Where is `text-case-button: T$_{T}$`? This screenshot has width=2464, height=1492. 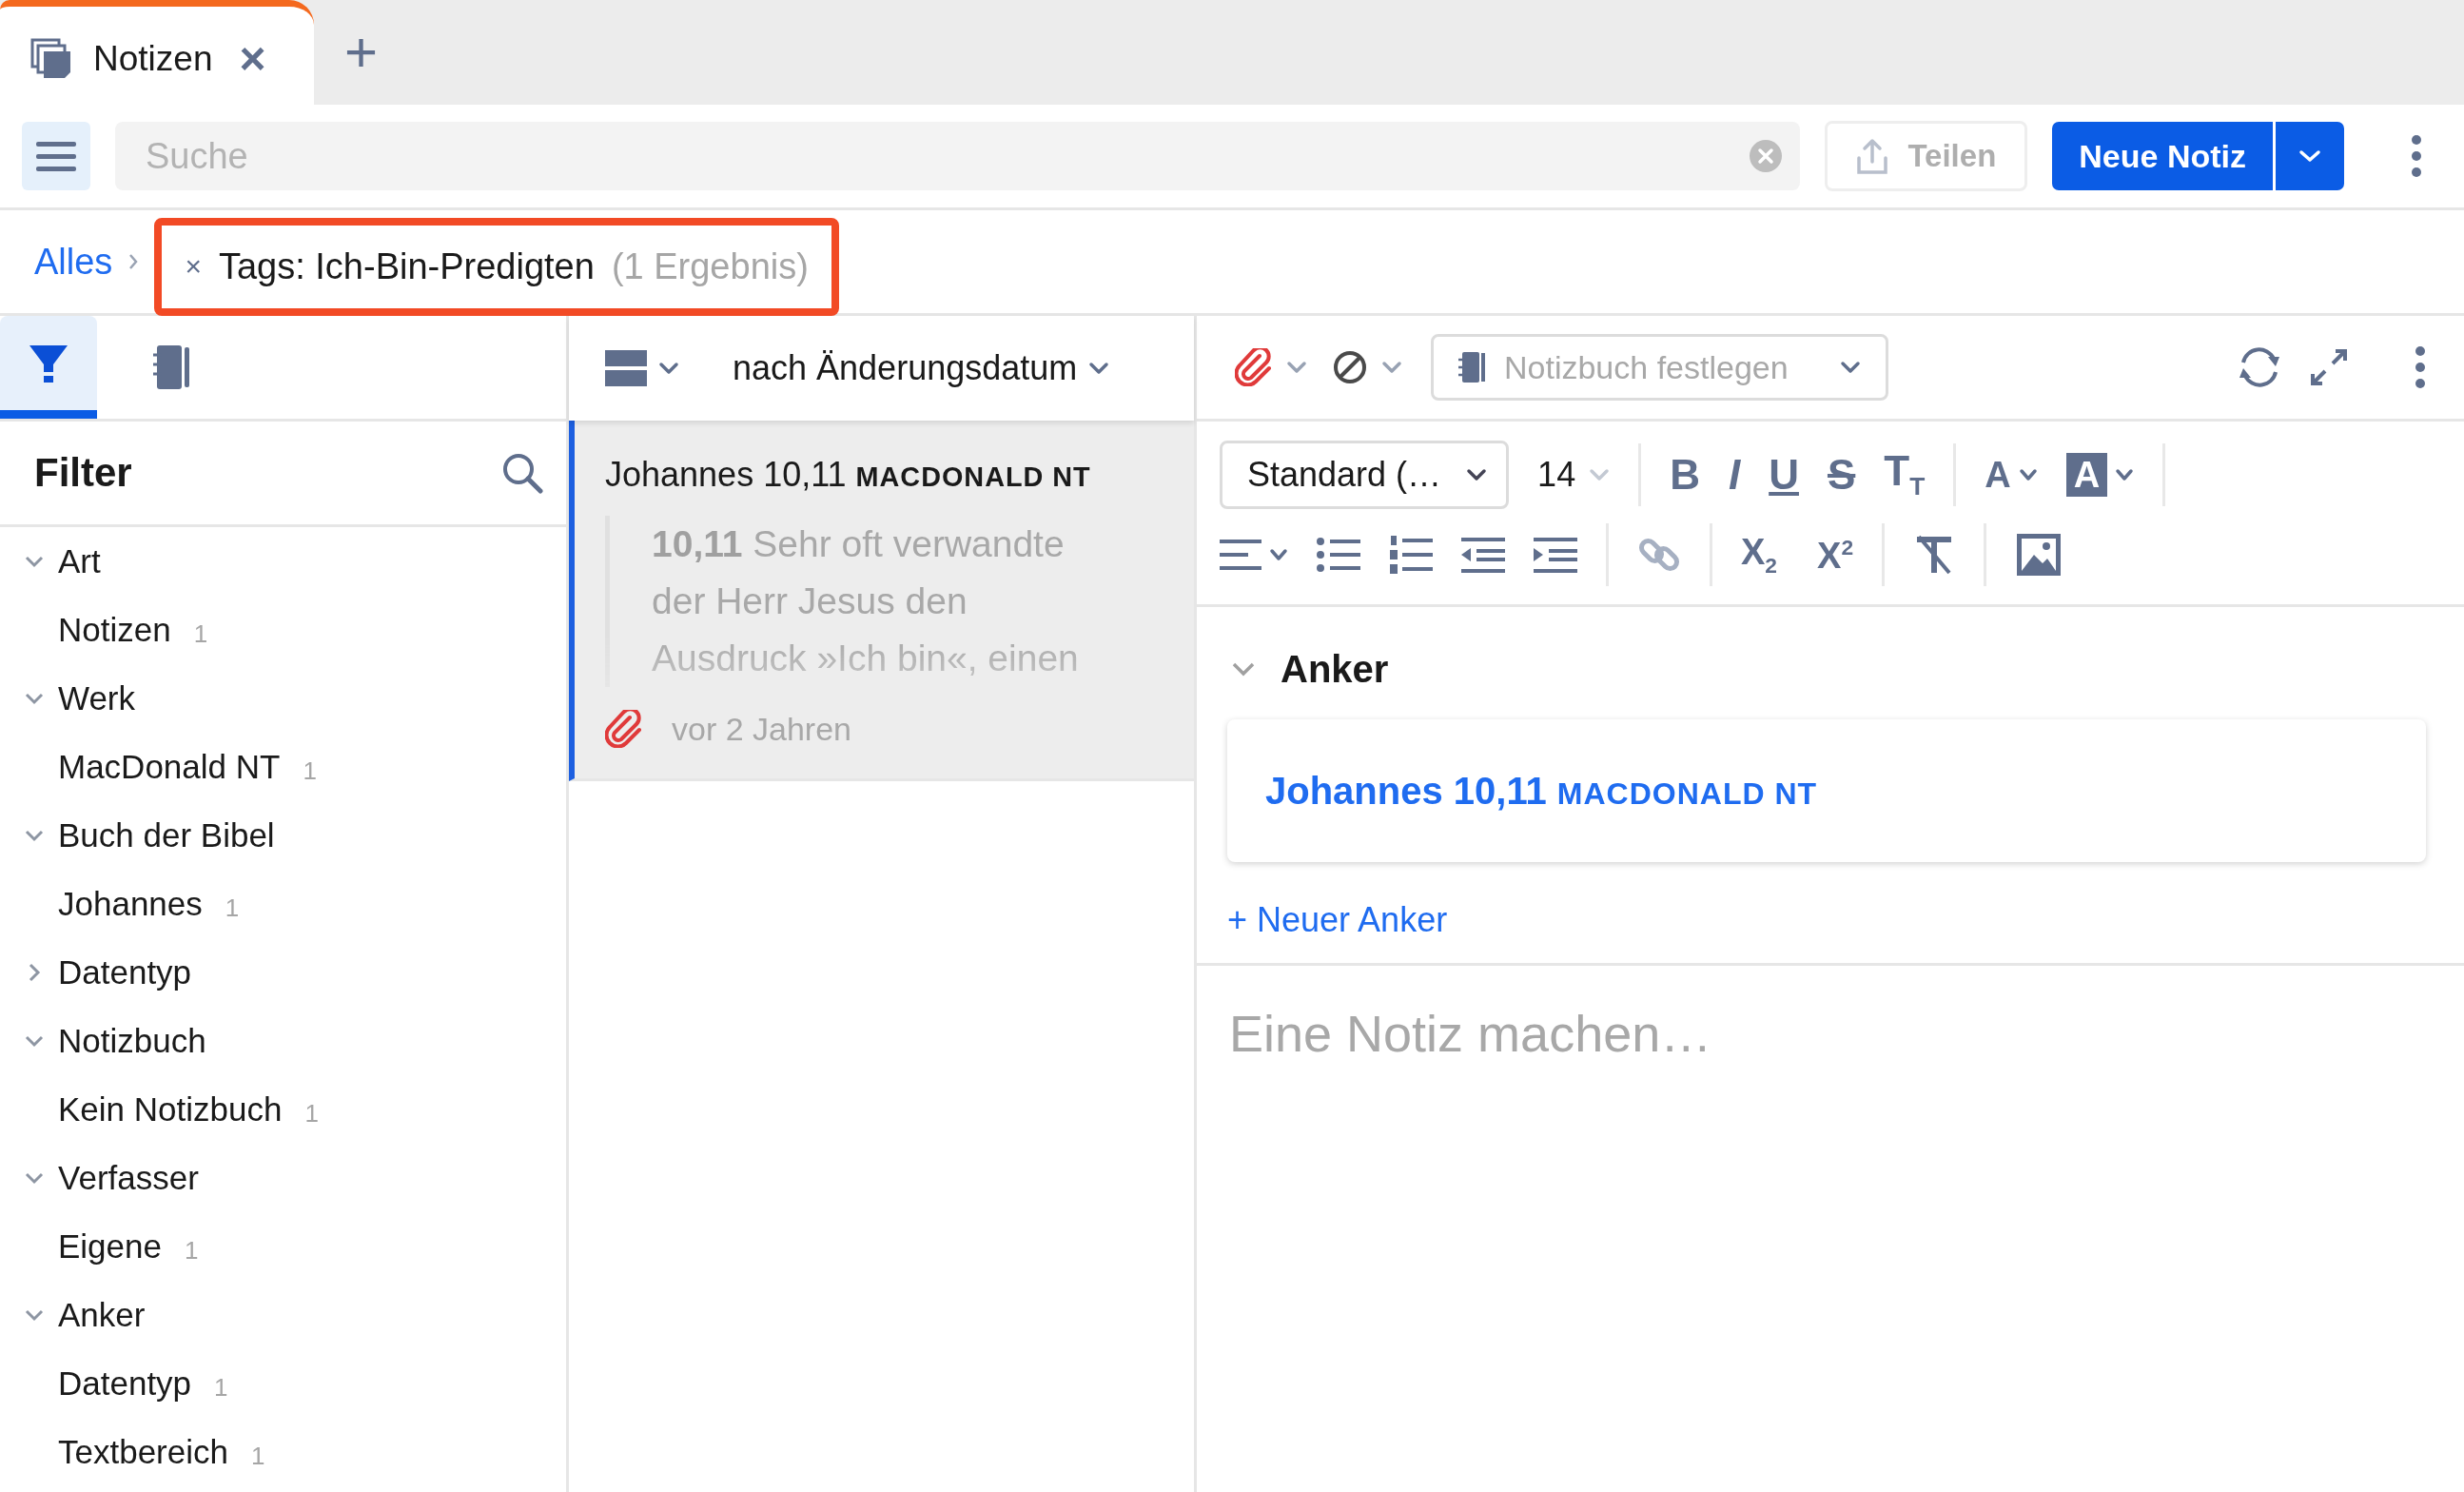
text-case-button: T$_{T}$ is located at coordinates (1905, 475).